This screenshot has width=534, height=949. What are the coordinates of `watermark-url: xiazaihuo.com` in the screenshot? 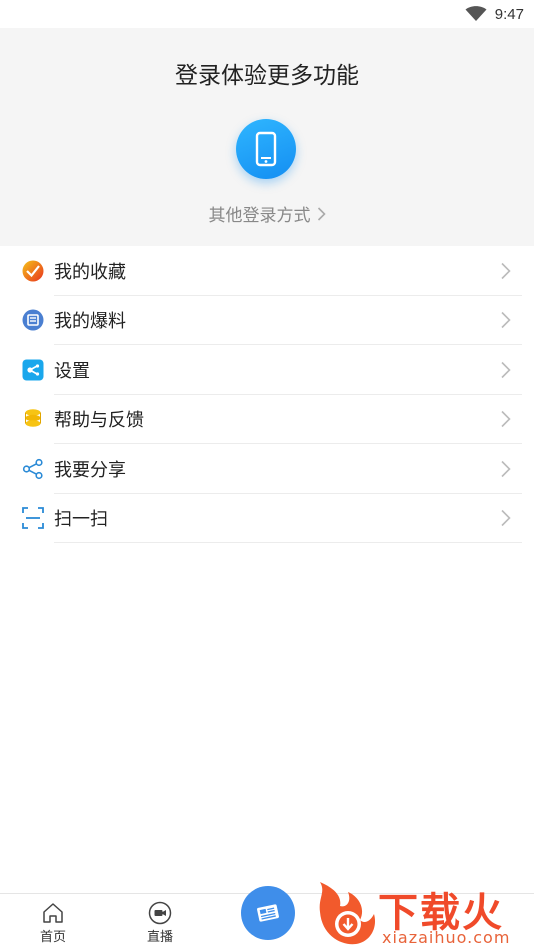 It's located at (446, 937).